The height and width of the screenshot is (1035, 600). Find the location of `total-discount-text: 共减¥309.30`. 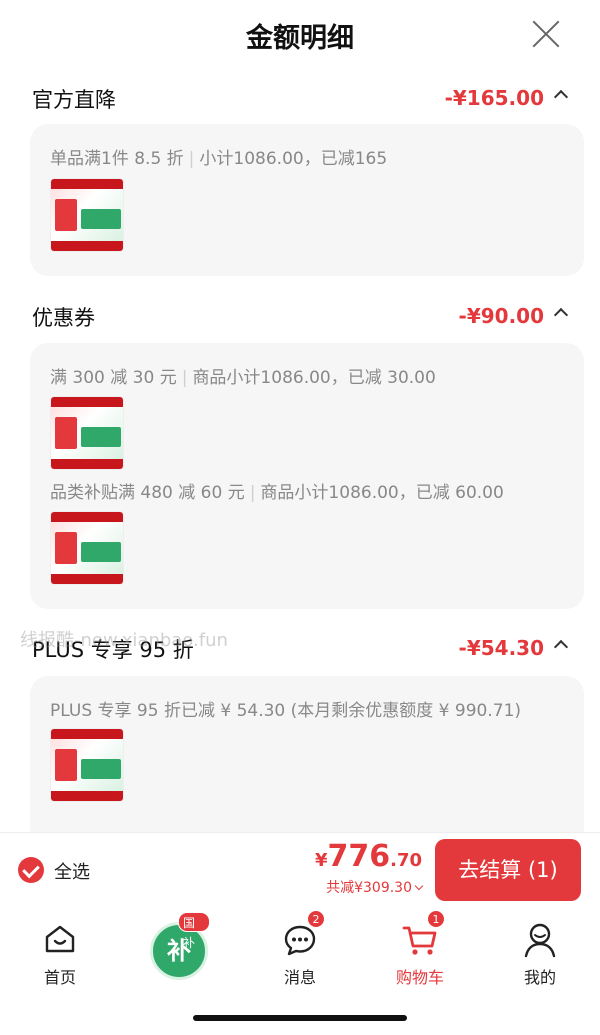

total-discount-text: 共减¥309.30 is located at coordinates (369, 888).